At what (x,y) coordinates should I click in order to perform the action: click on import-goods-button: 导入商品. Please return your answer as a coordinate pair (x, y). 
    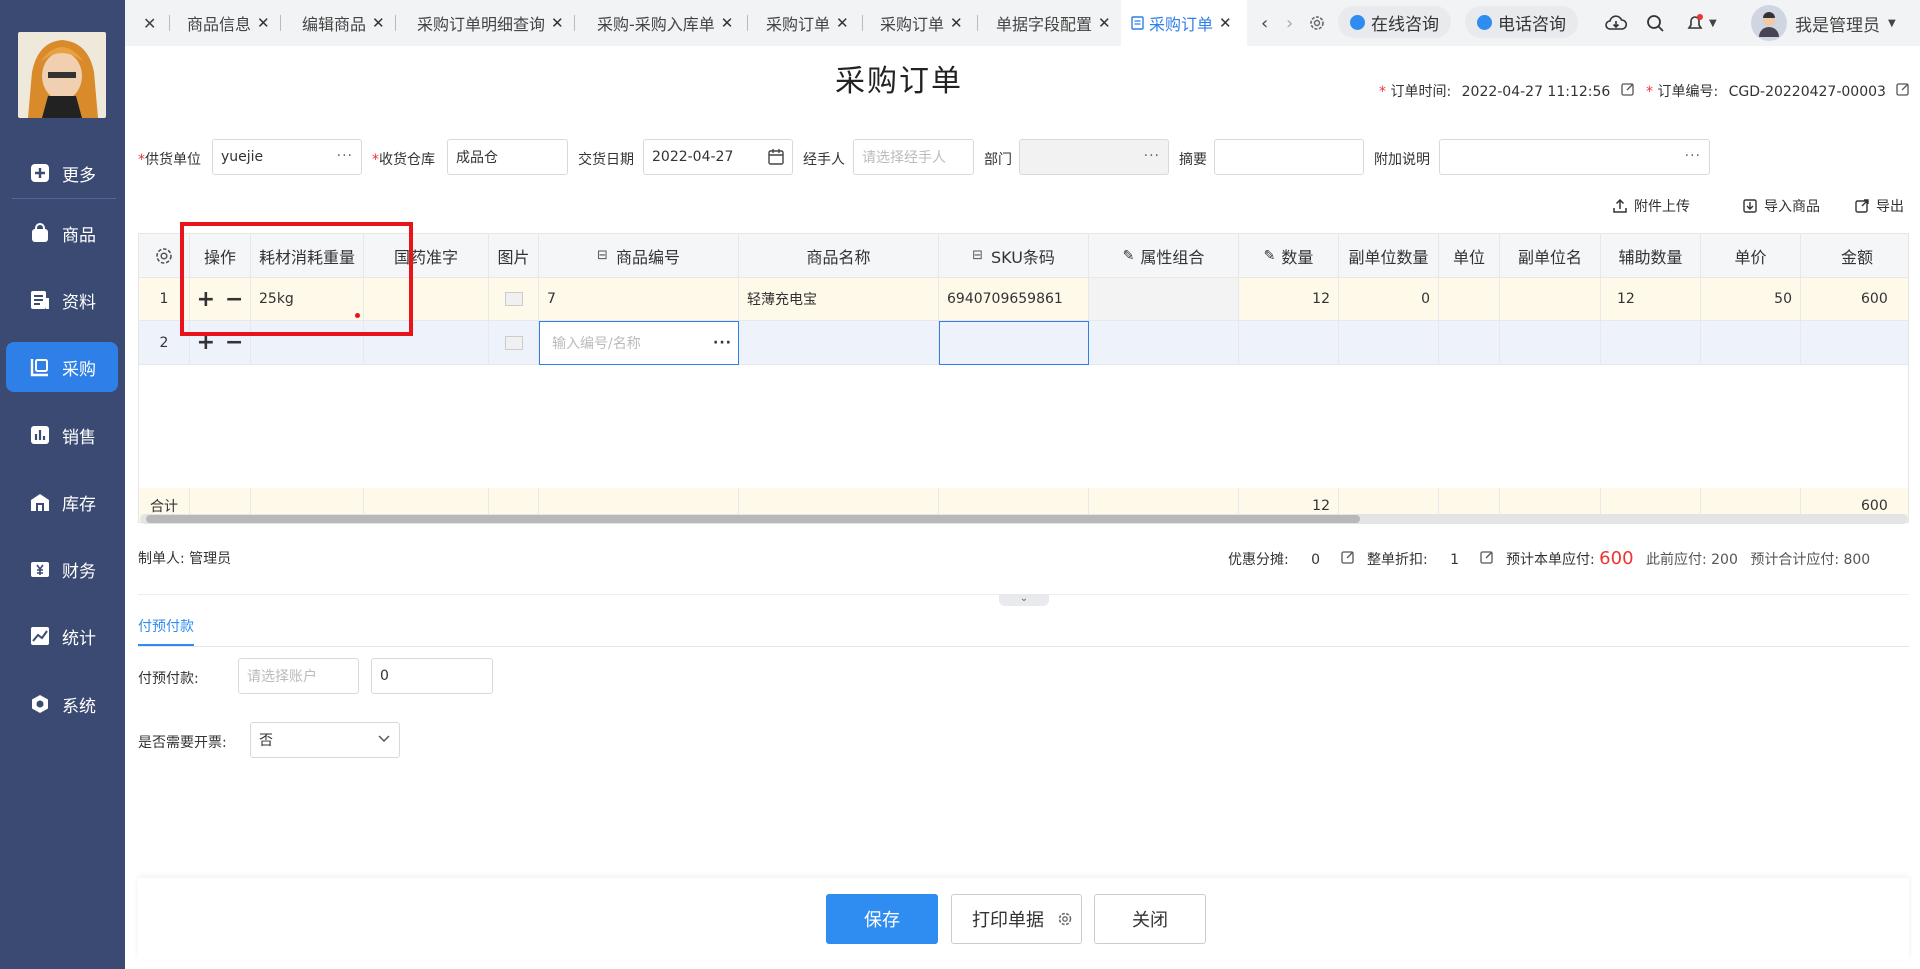
    Looking at the image, I should click on (1781, 206).